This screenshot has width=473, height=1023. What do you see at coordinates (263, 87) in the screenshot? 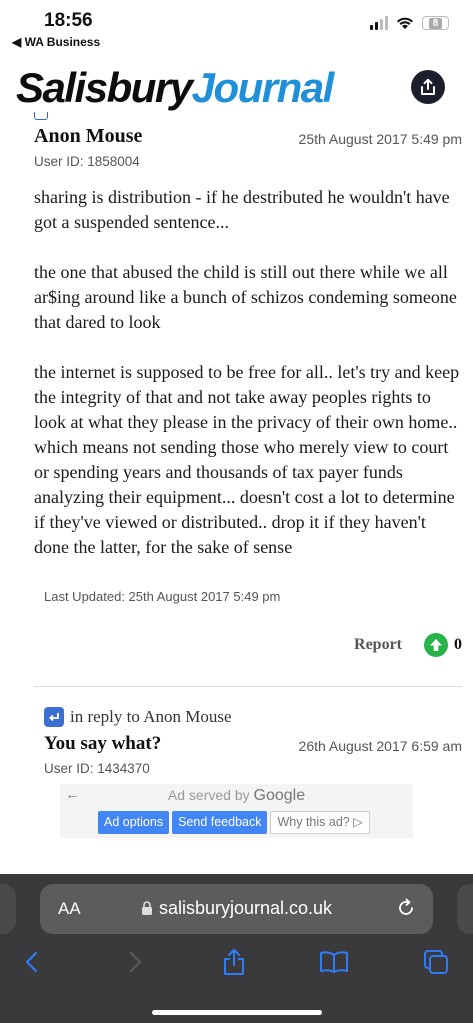
I see `logo-part-journal: Journal` at bounding box center [263, 87].